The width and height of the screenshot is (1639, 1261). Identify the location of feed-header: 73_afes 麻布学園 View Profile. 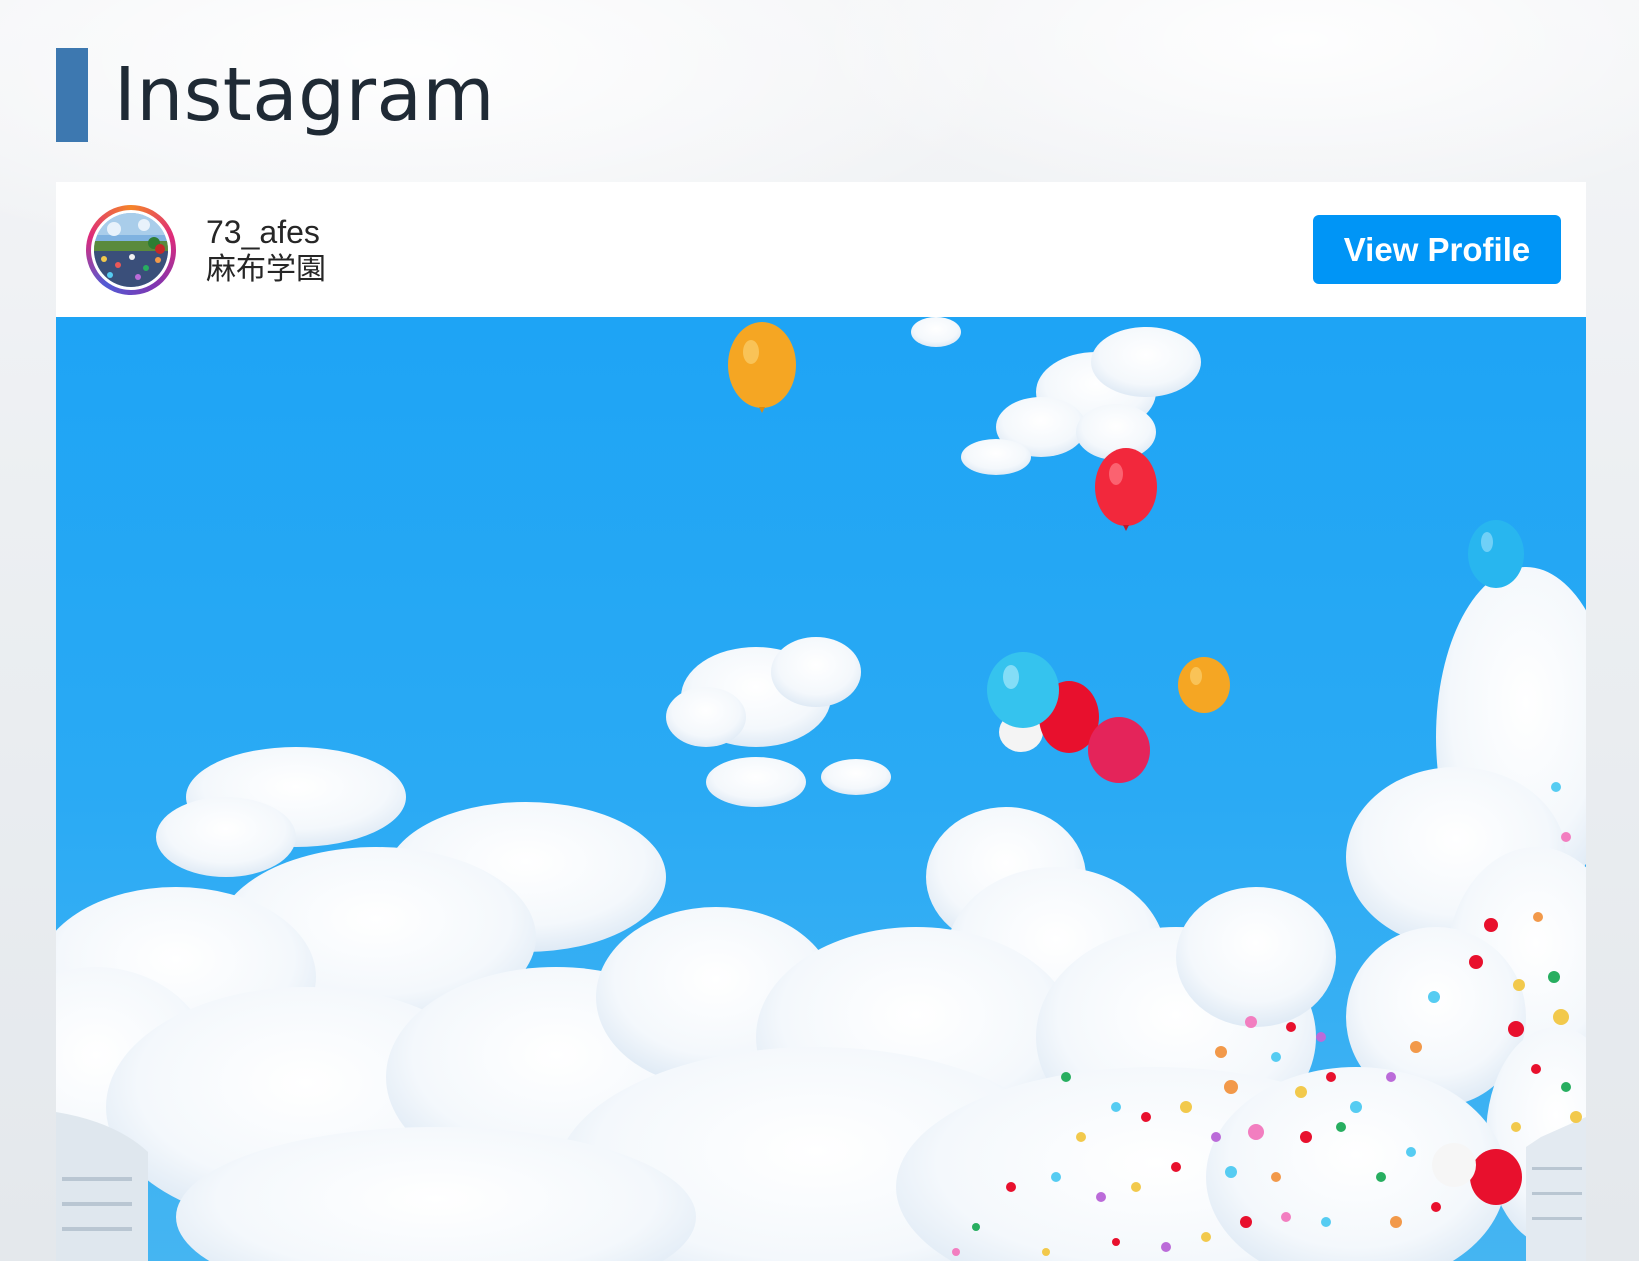
(821, 249).